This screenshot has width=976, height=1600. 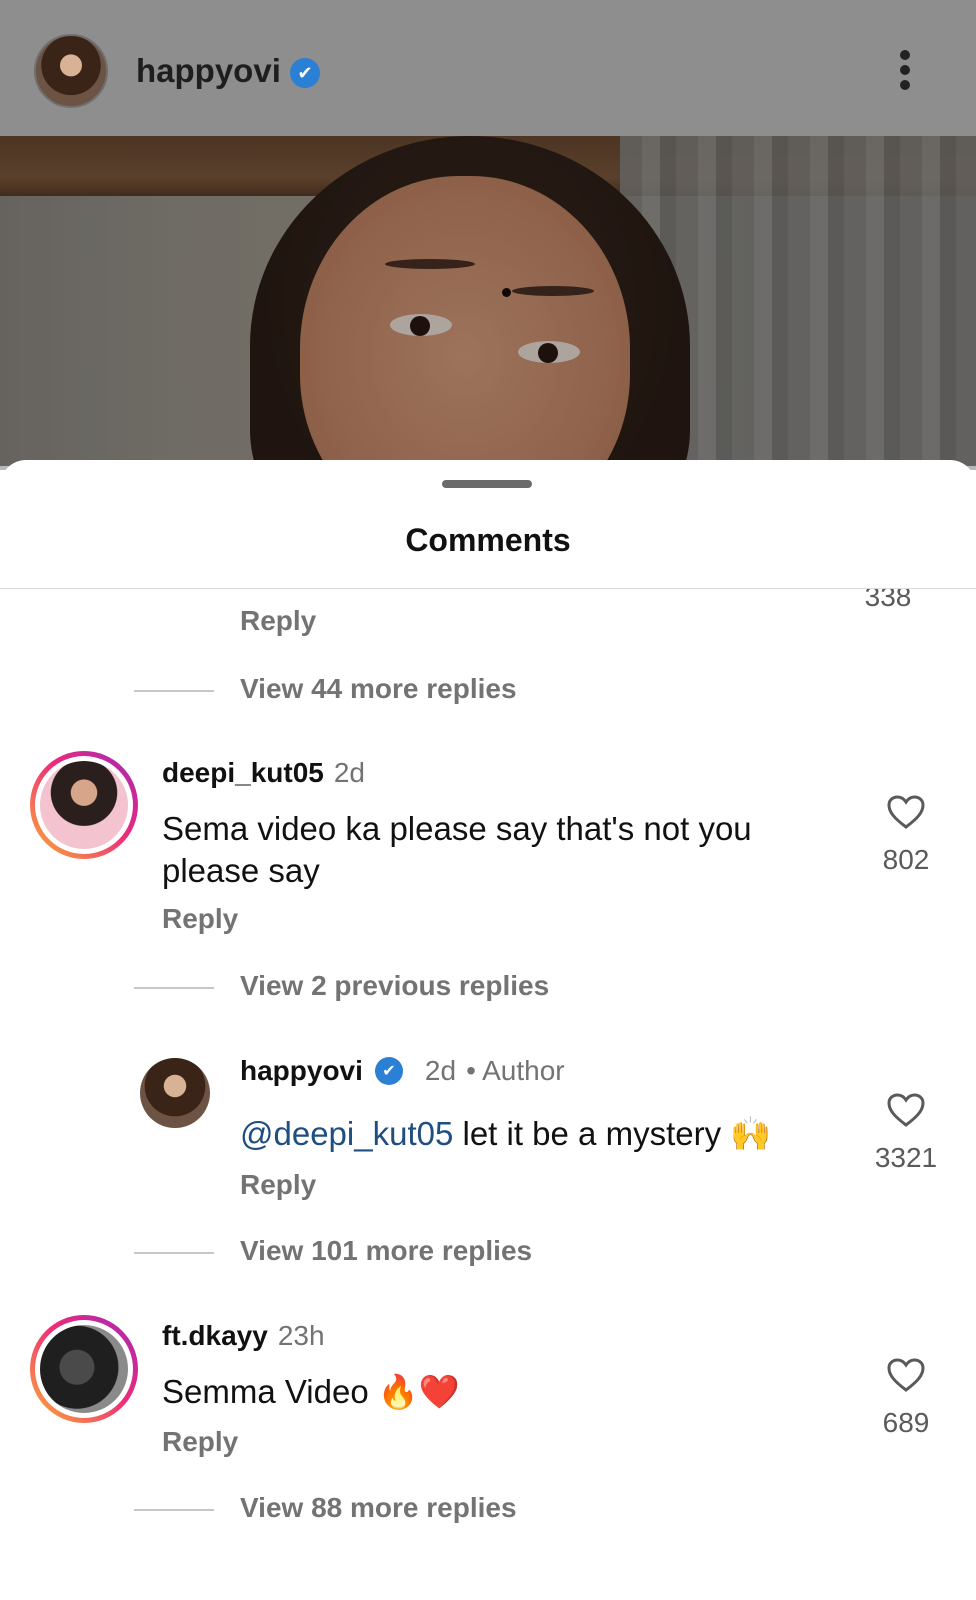 I want to click on mention-link: @deepi_kut05, so click(x=346, y=1133).